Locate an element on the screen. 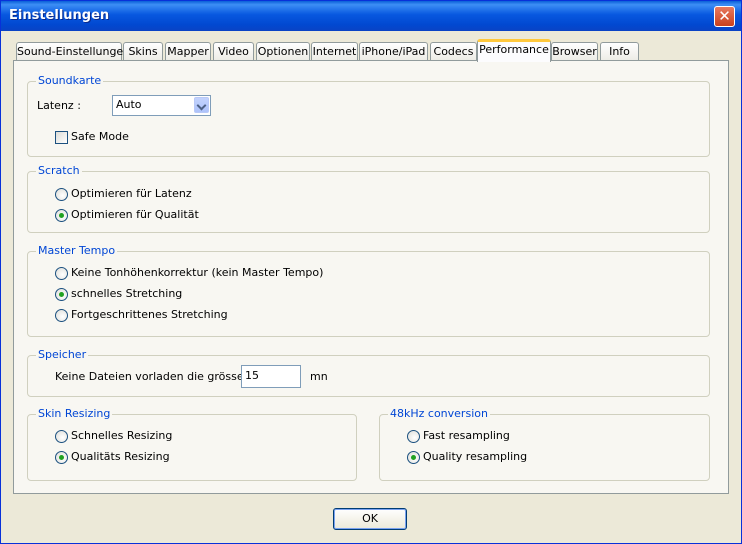 Image resolution: width=742 pixels, height=544 pixels. master-tempo-group-title: Master Tempo is located at coordinates (77, 251).